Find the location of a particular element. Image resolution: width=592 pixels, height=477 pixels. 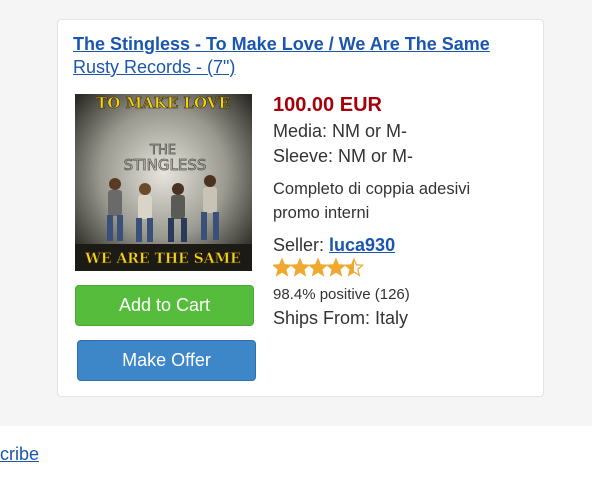

cover-band-text-2: STINGLESS is located at coordinates (165, 165).